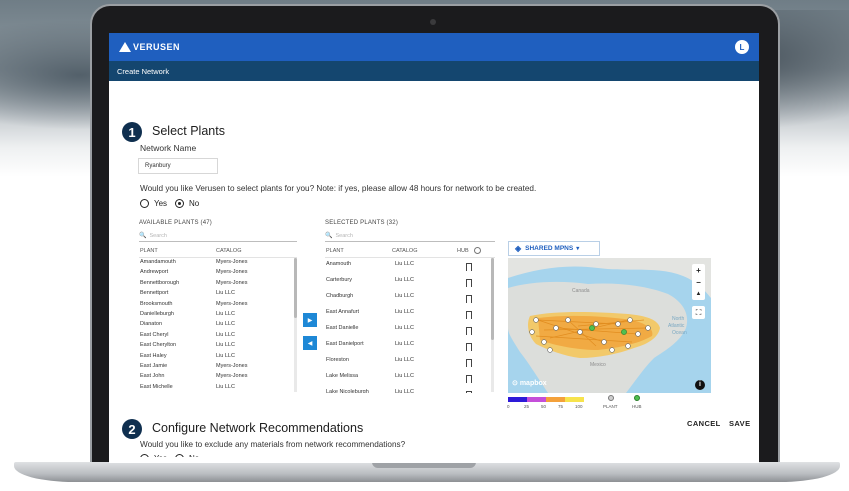 This screenshot has height=491, width=849. What do you see at coordinates (258, 428) in the screenshot?
I see `step-2-title: Configure Network Recommendations` at bounding box center [258, 428].